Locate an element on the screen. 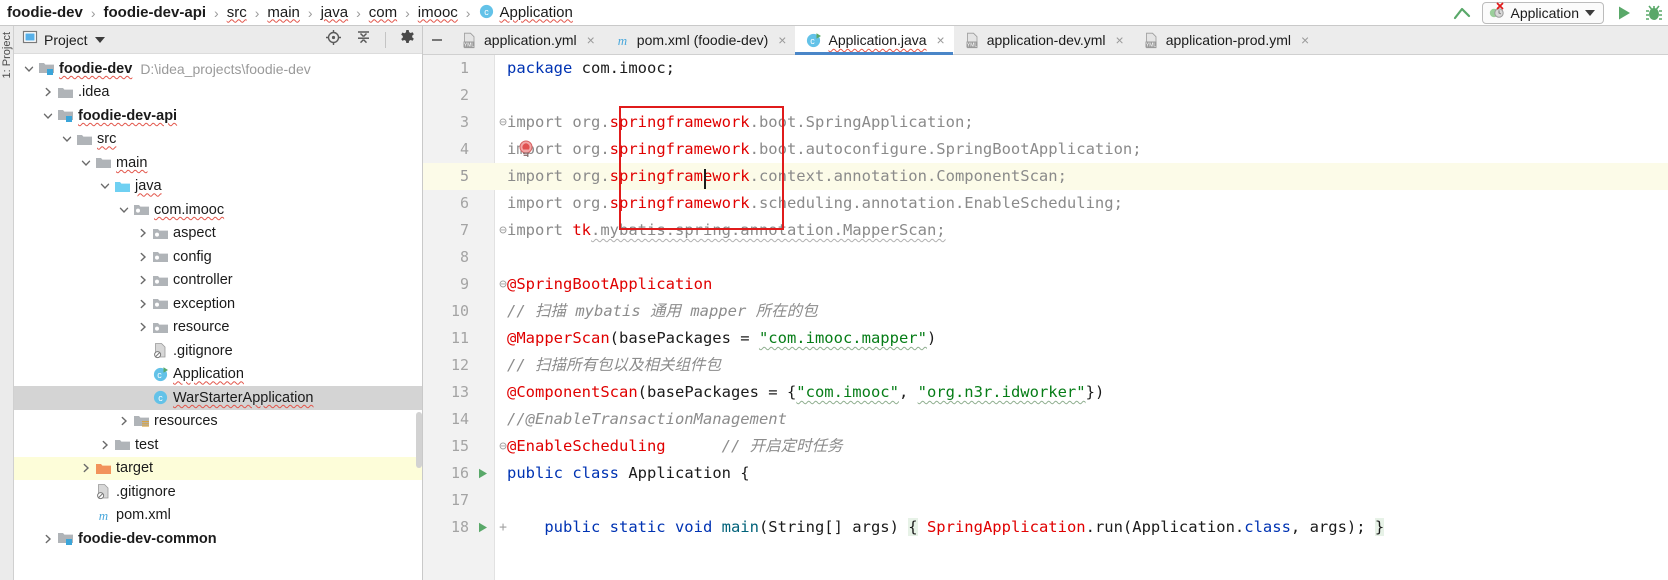 The width and height of the screenshot is (1668, 580). intention-bulb-icon is located at coordinates (526, 151).